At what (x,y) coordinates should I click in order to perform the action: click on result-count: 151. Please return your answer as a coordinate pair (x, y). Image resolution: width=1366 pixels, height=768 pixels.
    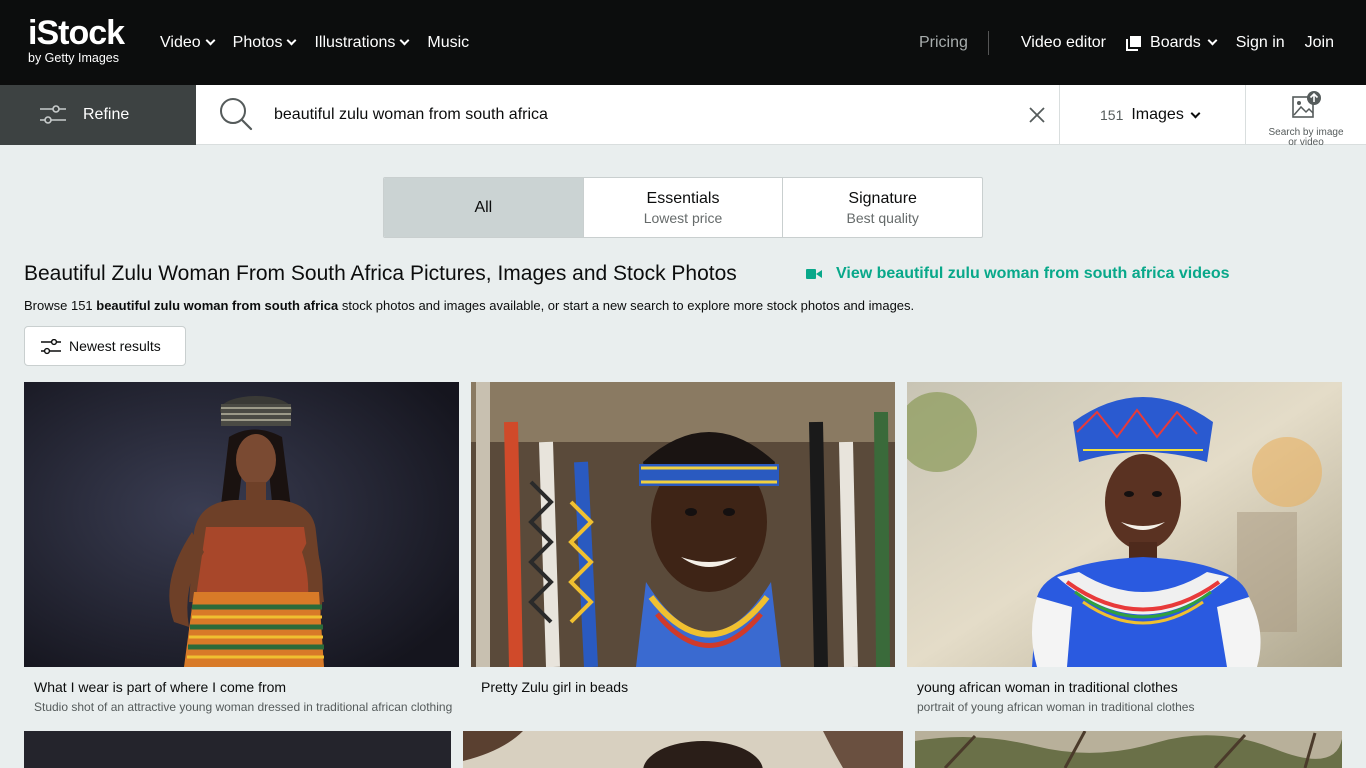
    Looking at the image, I should click on (1112, 115).